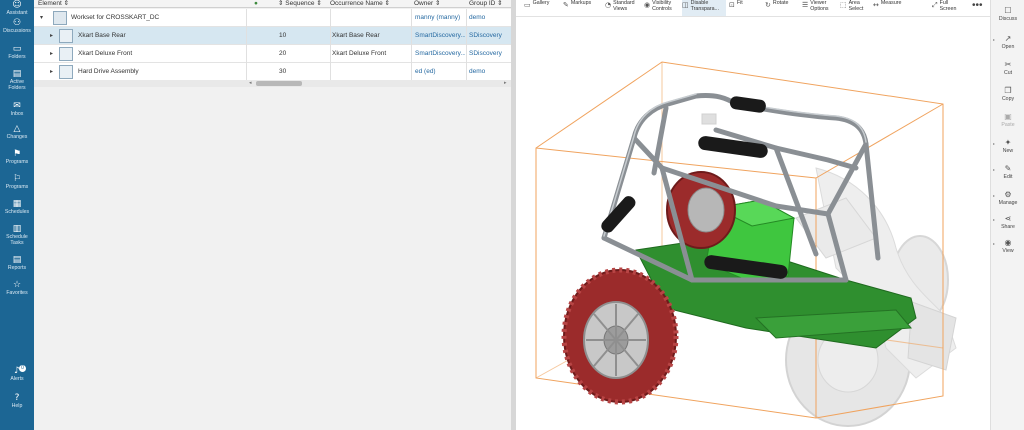 The image size is (1024, 430). I want to click on paste-icon: ▣, so click(1008, 116).